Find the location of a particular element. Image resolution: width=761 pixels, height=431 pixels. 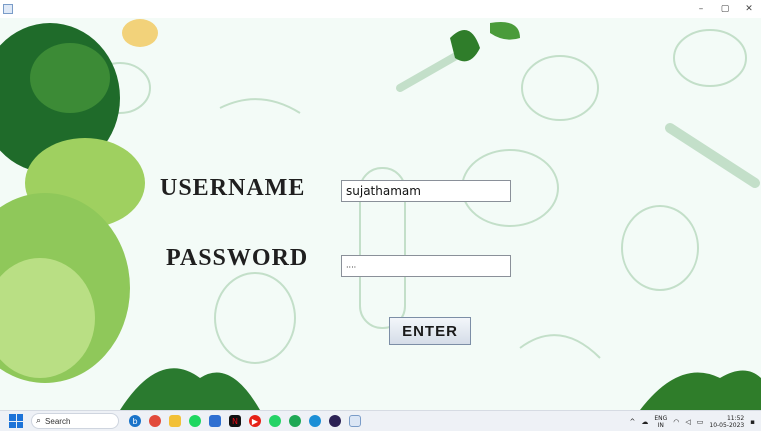

bing-icon: b is located at coordinates (135, 421).